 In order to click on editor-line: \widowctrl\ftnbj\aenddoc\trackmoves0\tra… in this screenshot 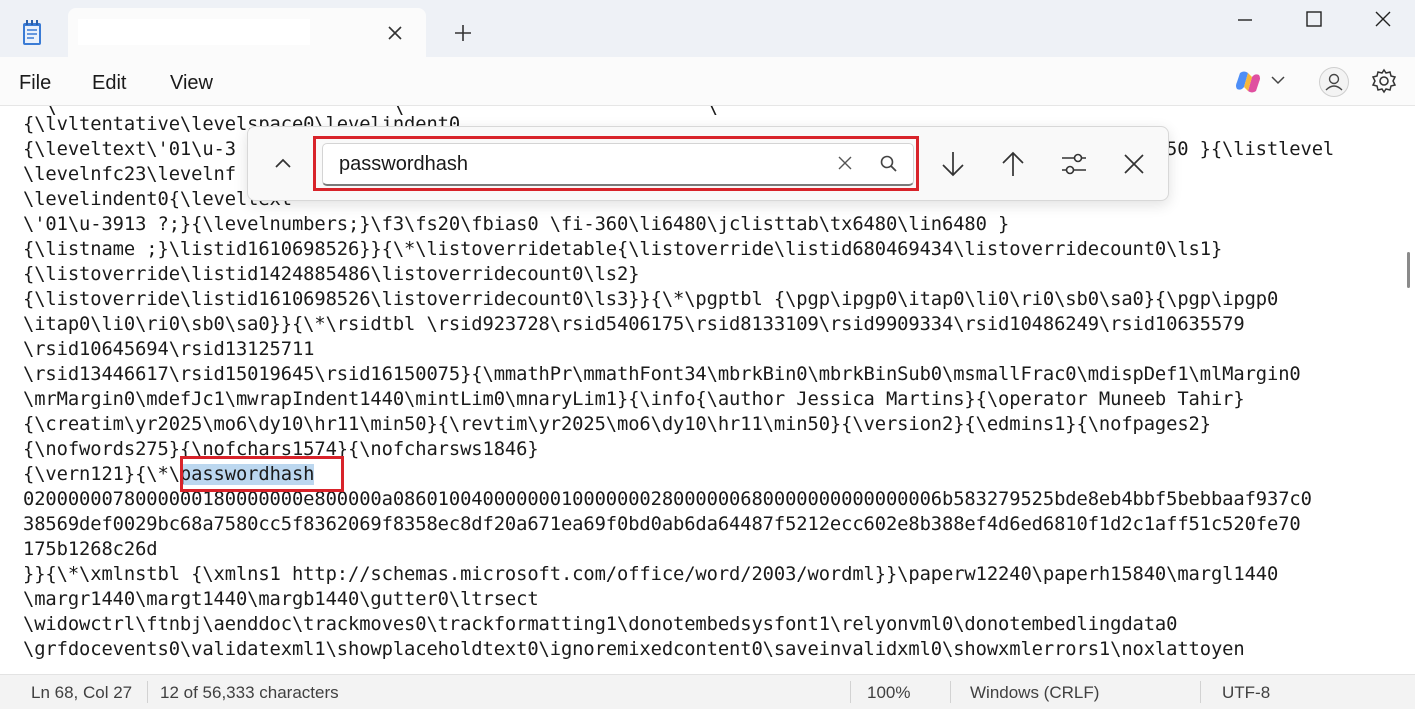, I will do `click(600, 624)`.